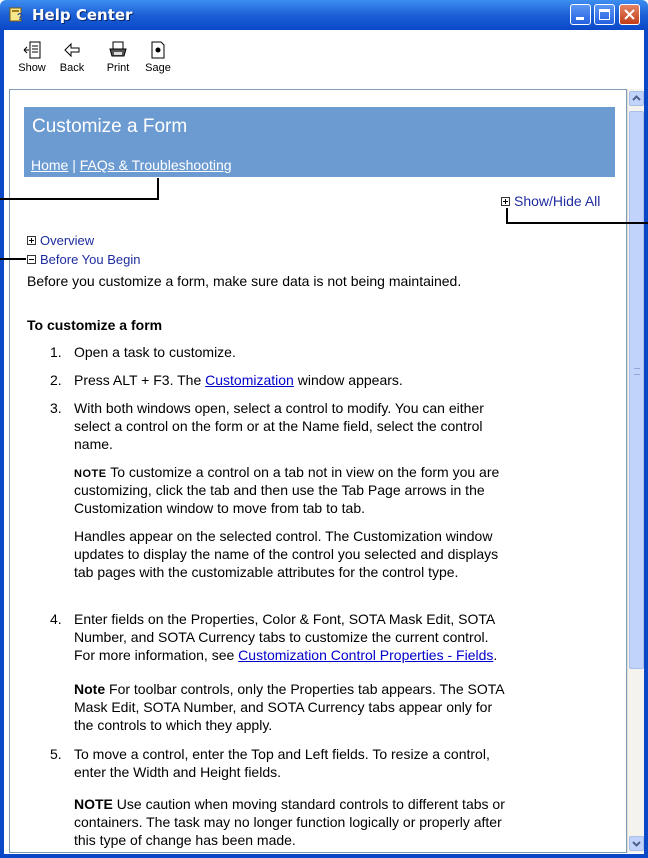 This screenshot has width=648, height=858. What do you see at coordinates (49, 165) in the screenshot?
I see `home-link: Home` at bounding box center [49, 165].